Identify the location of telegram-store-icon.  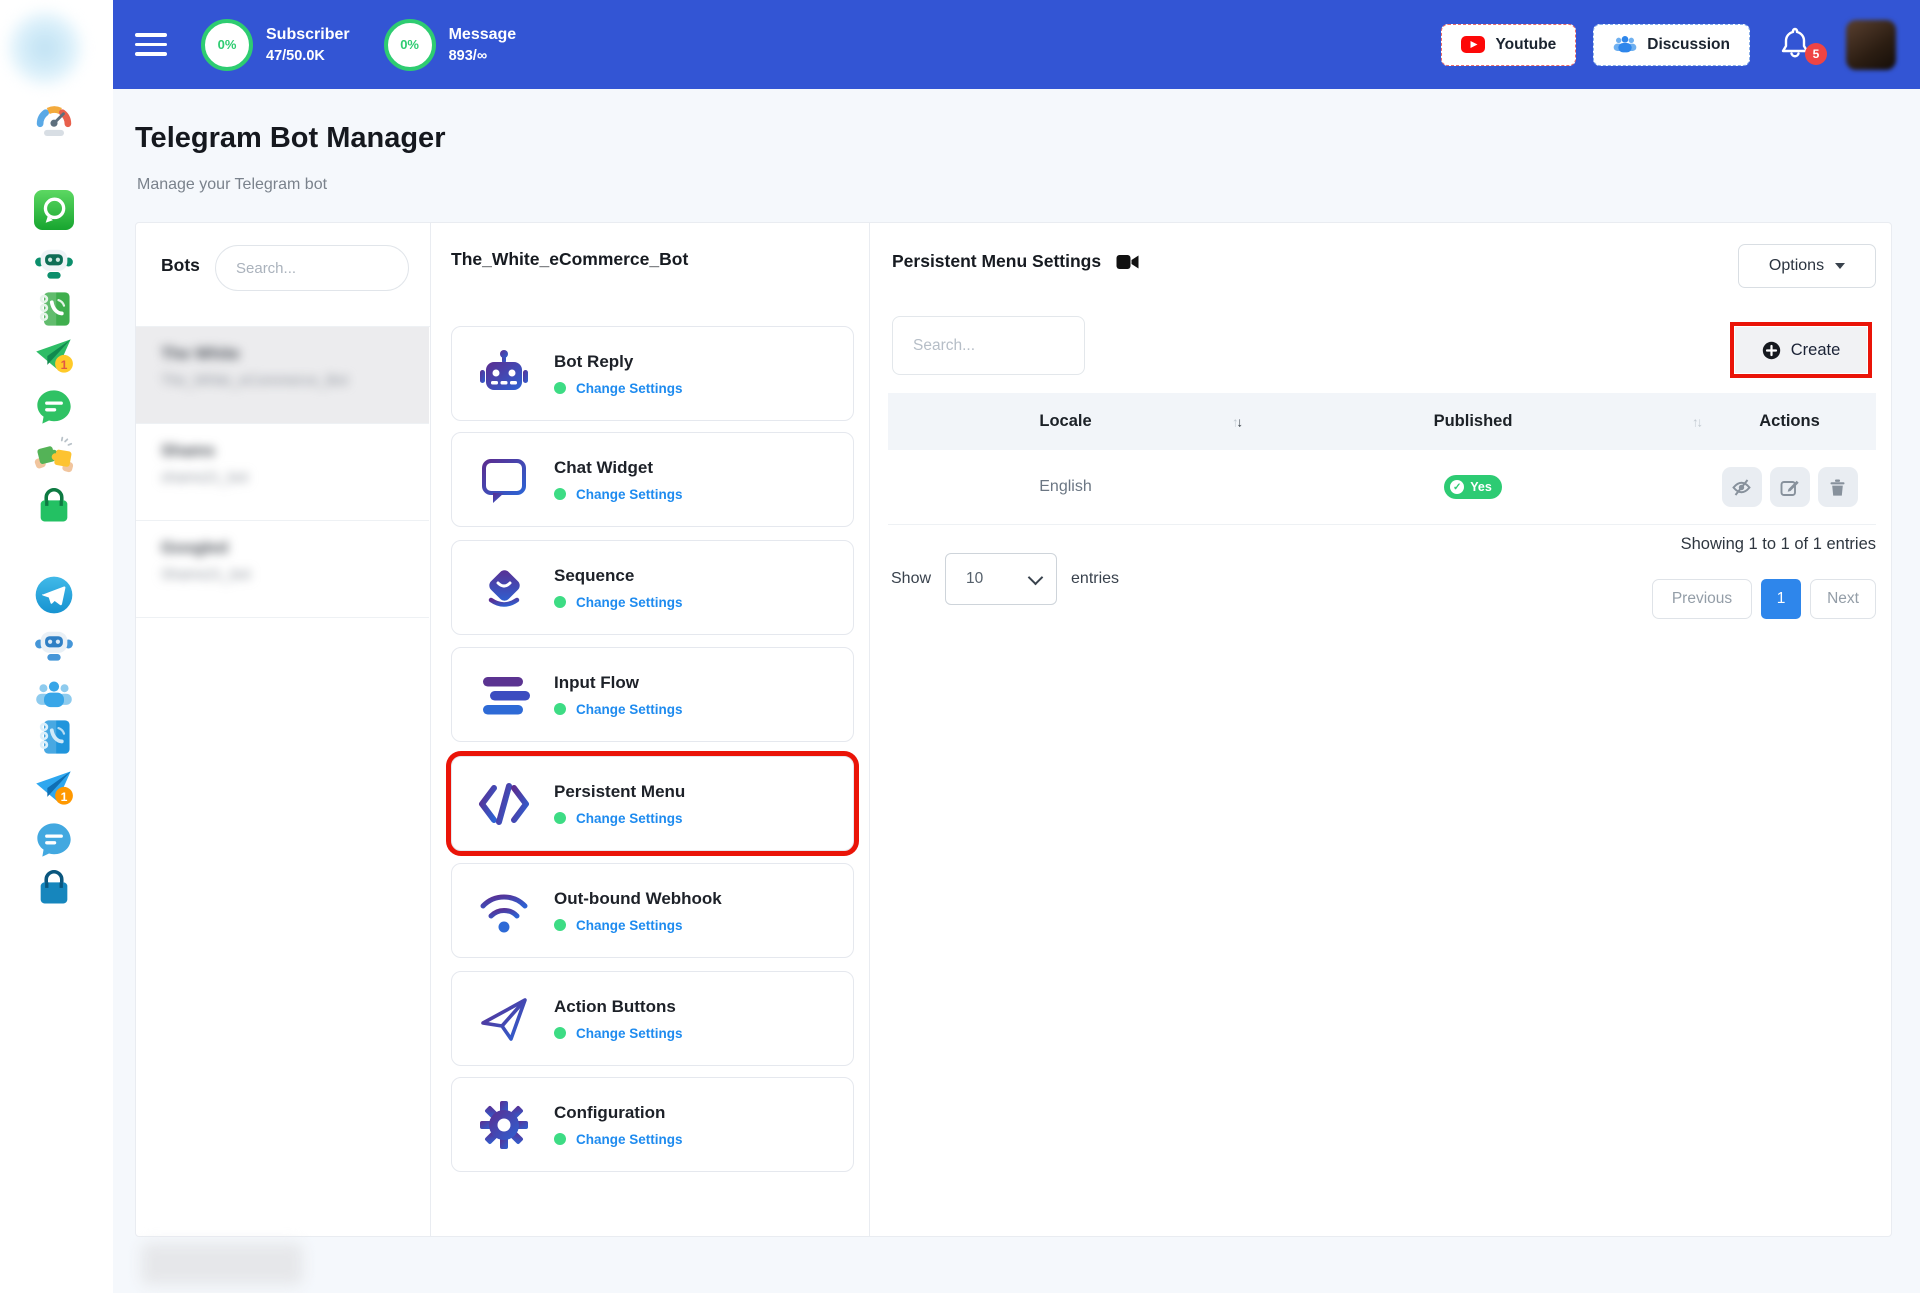
(54, 889).